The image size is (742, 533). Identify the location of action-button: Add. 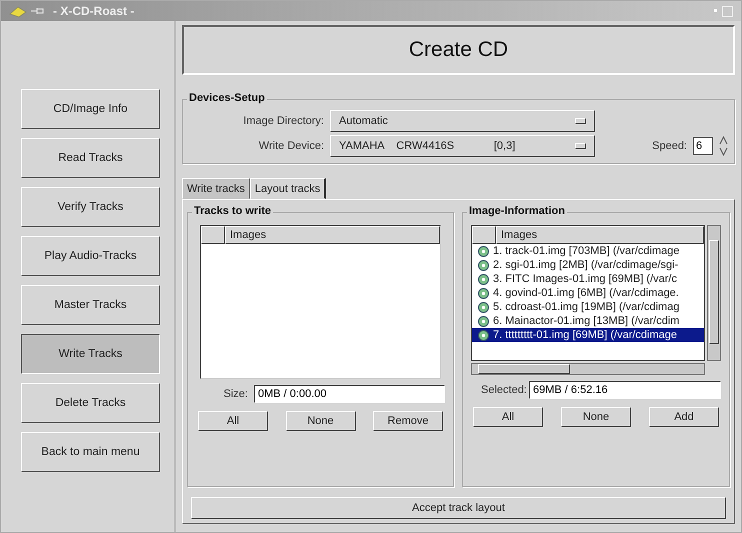
(684, 417).